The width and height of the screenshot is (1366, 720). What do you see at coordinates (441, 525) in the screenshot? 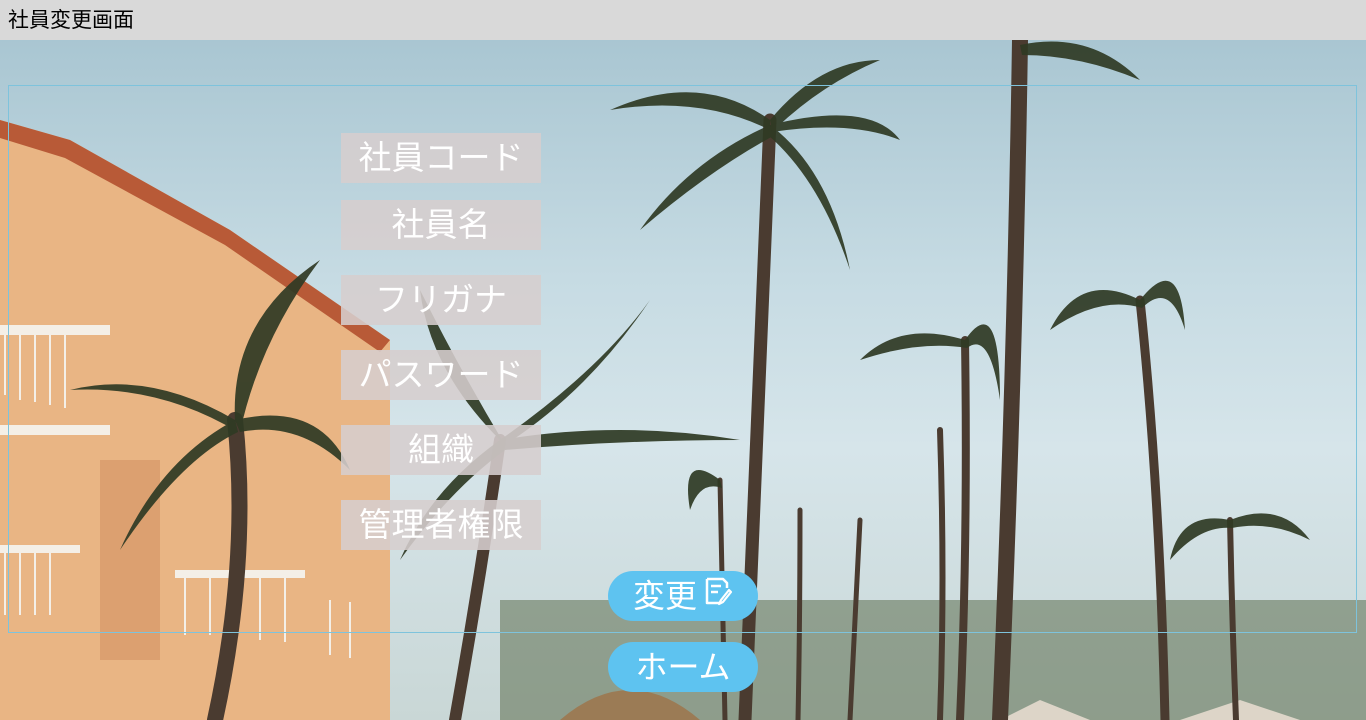
I see `admin-privilege-label: 管理者権限` at bounding box center [441, 525].